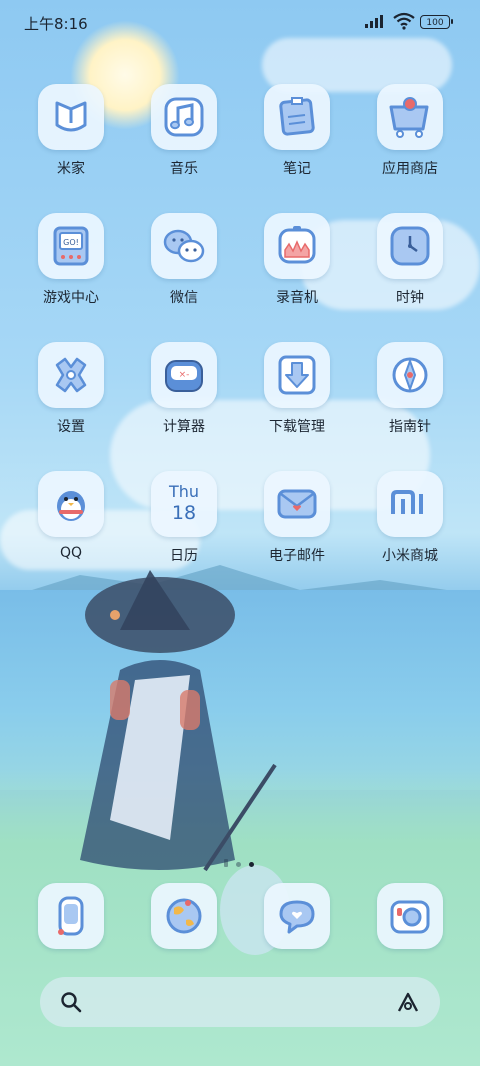 Image resolution: width=480 pixels, height=1066 pixels. What do you see at coordinates (71, 506) in the screenshot?
I see `qq-icon` at bounding box center [71, 506].